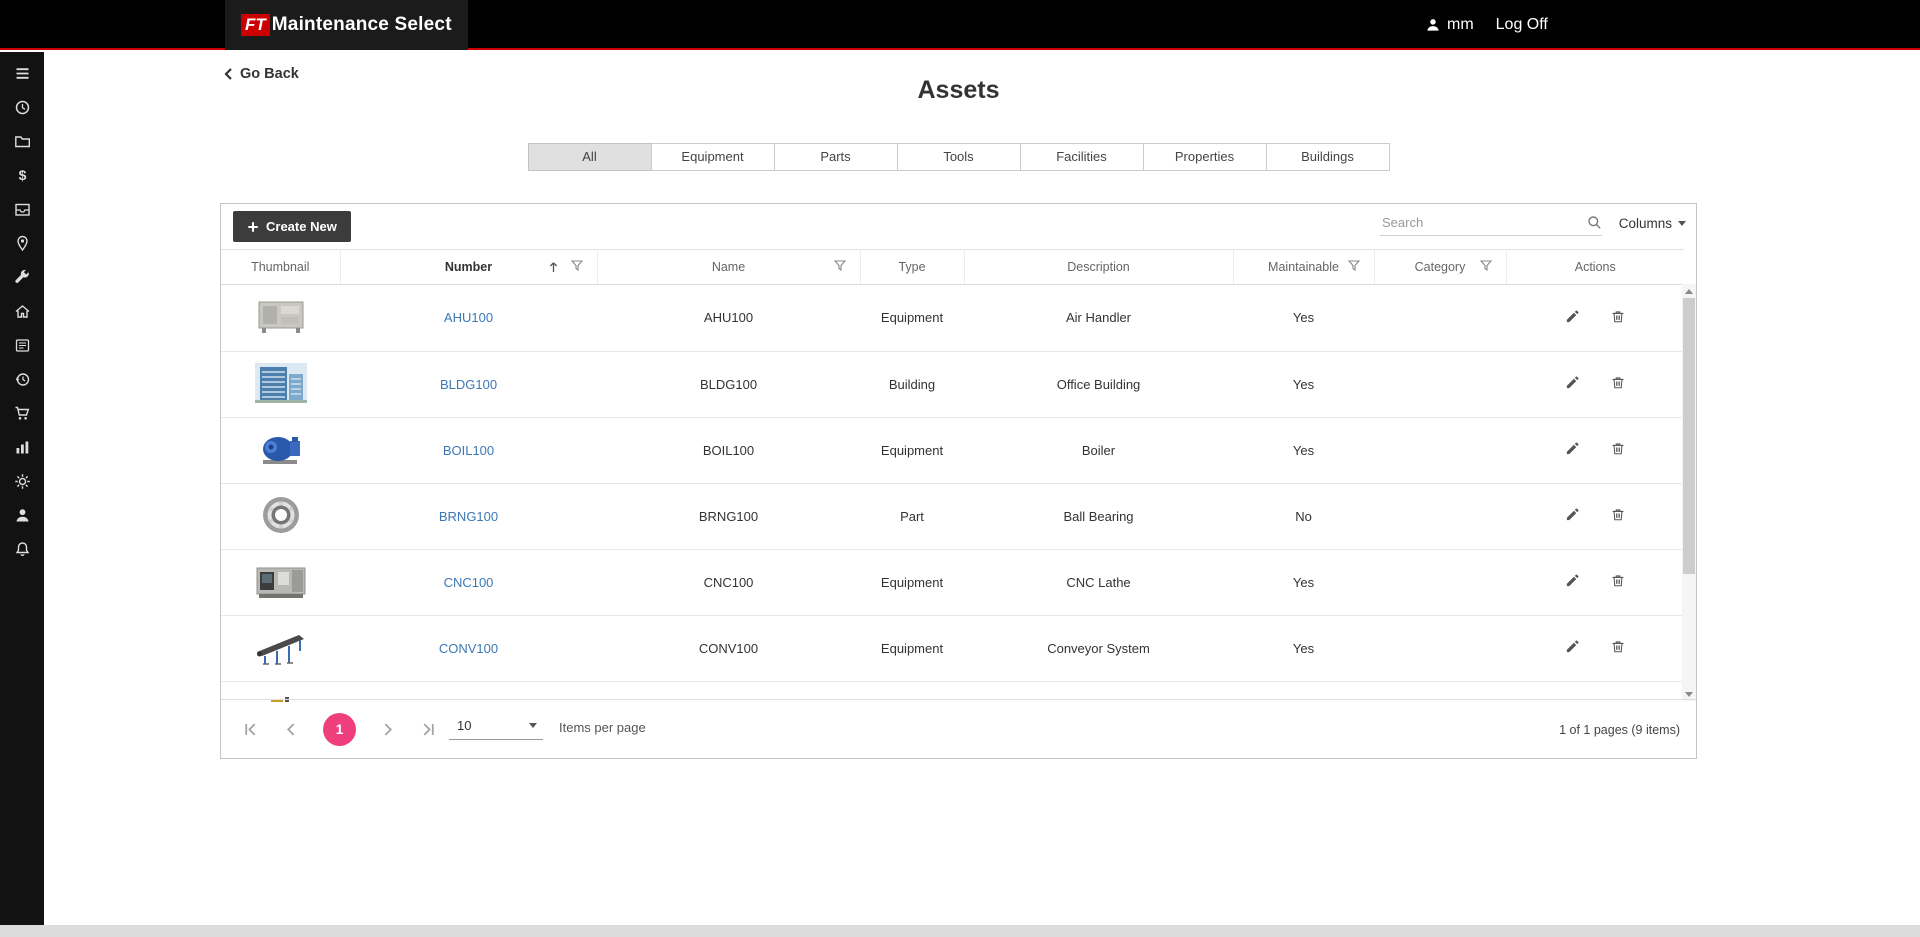 The width and height of the screenshot is (1920, 937). I want to click on tab-all: All, so click(589, 157).